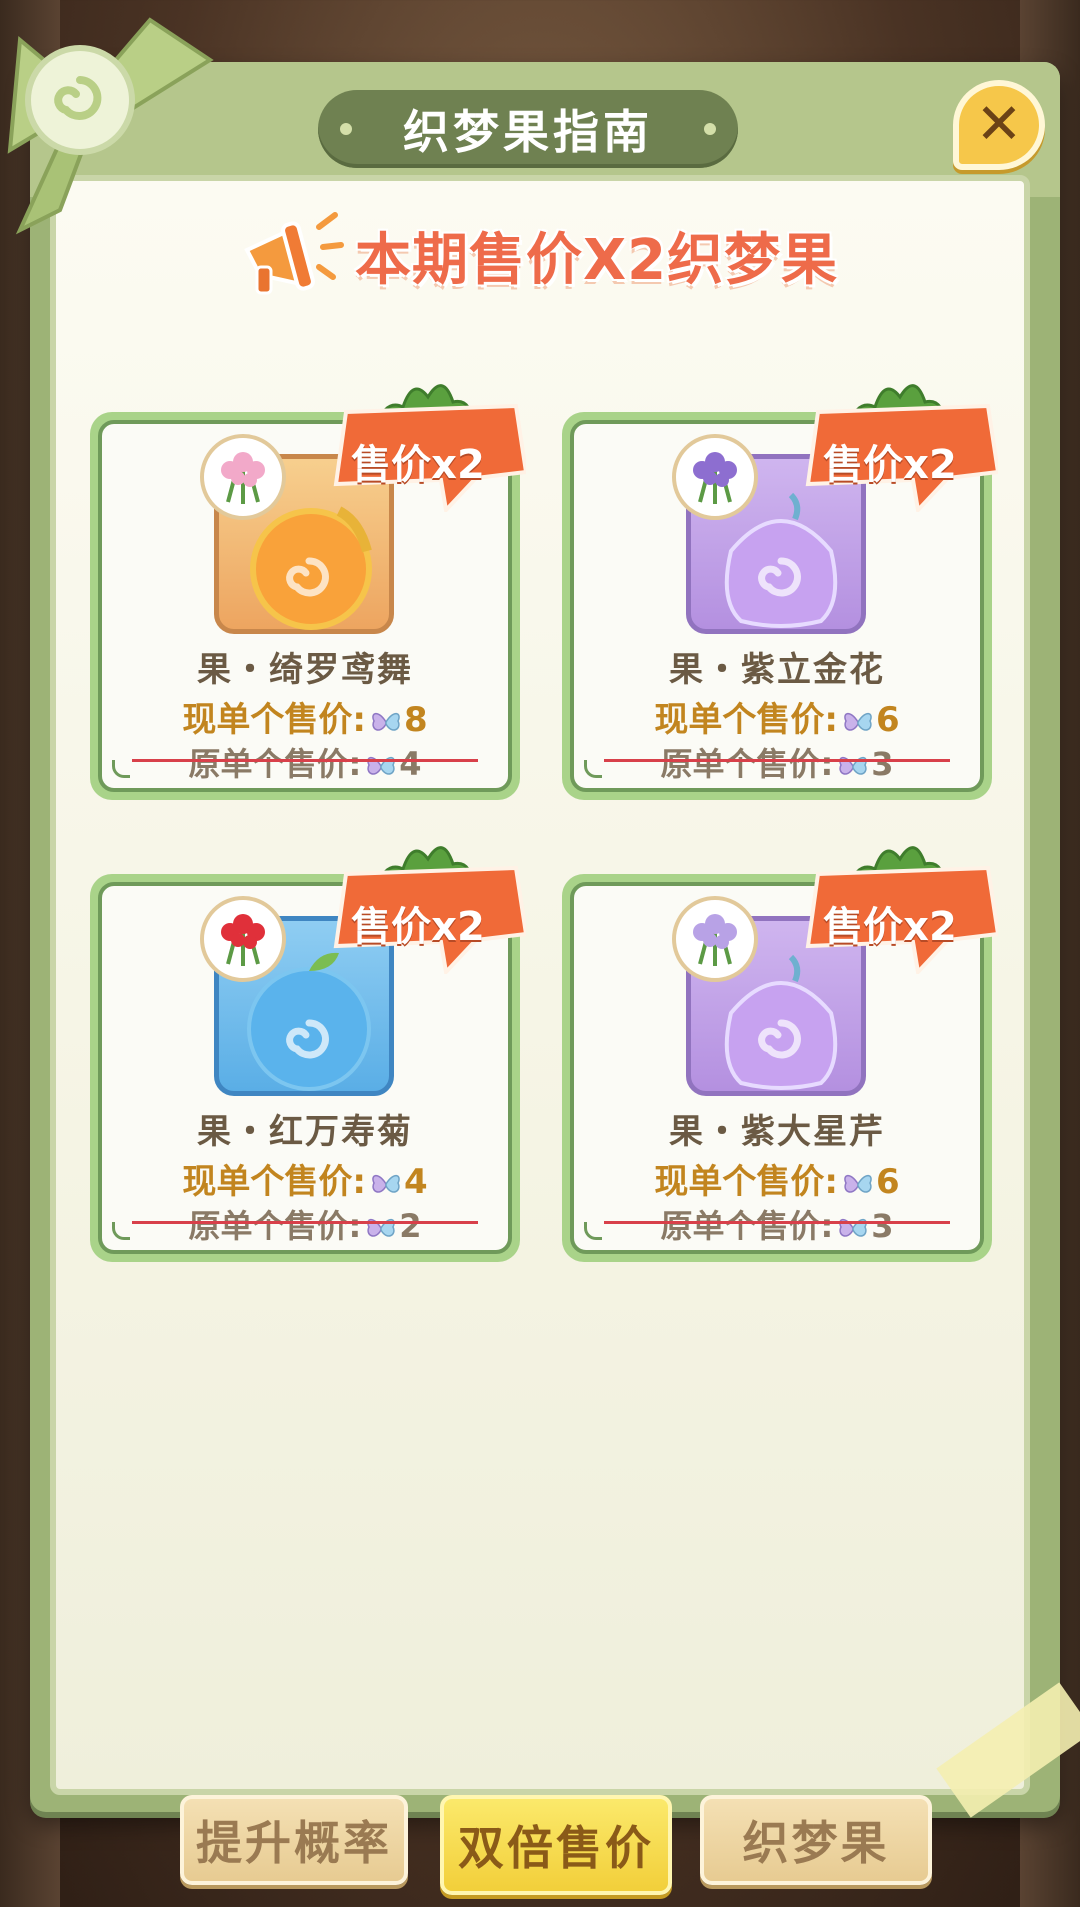 This screenshot has width=1080, height=1907. What do you see at coordinates (777, 1132) in the screenshot?
I see `fruit-name: 果・紫大星芹` at bounding box center [777, 1132].